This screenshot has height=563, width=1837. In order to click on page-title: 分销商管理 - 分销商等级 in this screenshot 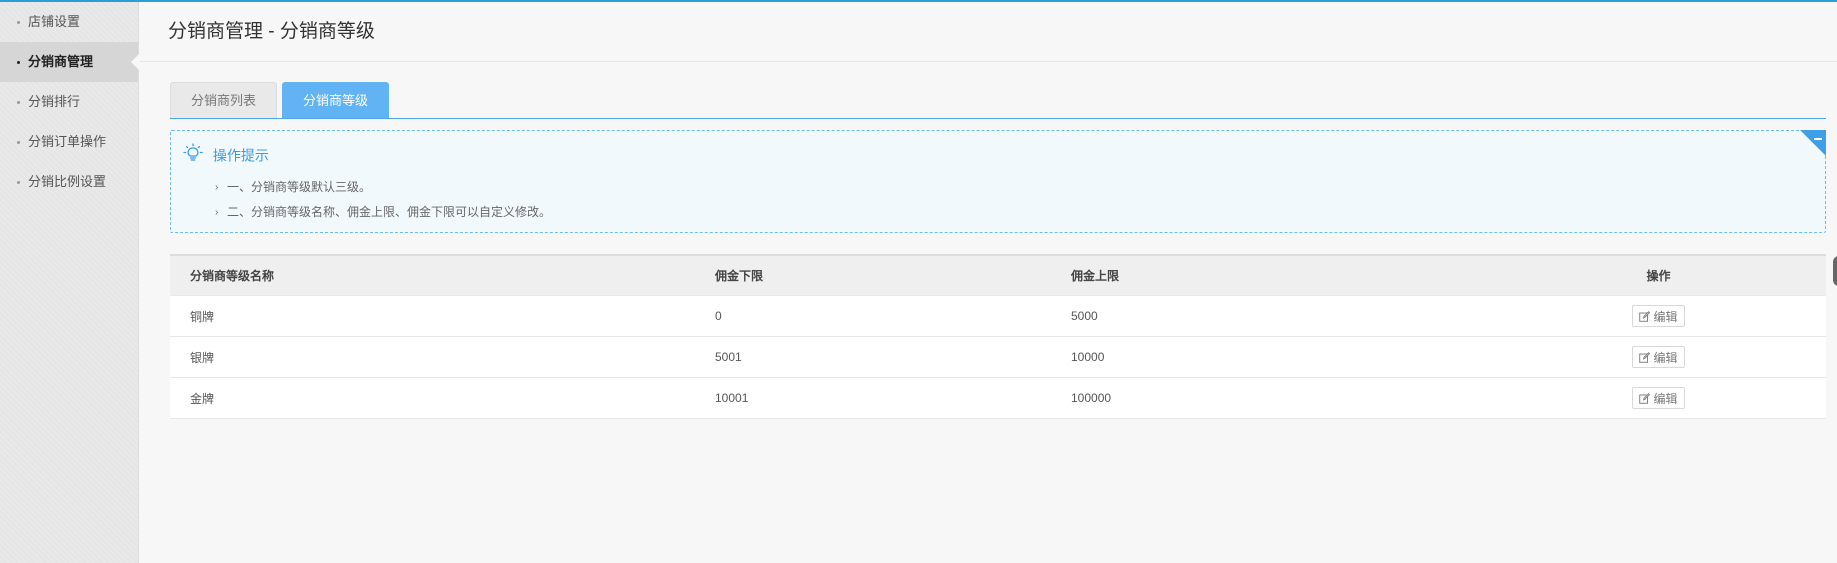, I will do `click(988, 32)`.